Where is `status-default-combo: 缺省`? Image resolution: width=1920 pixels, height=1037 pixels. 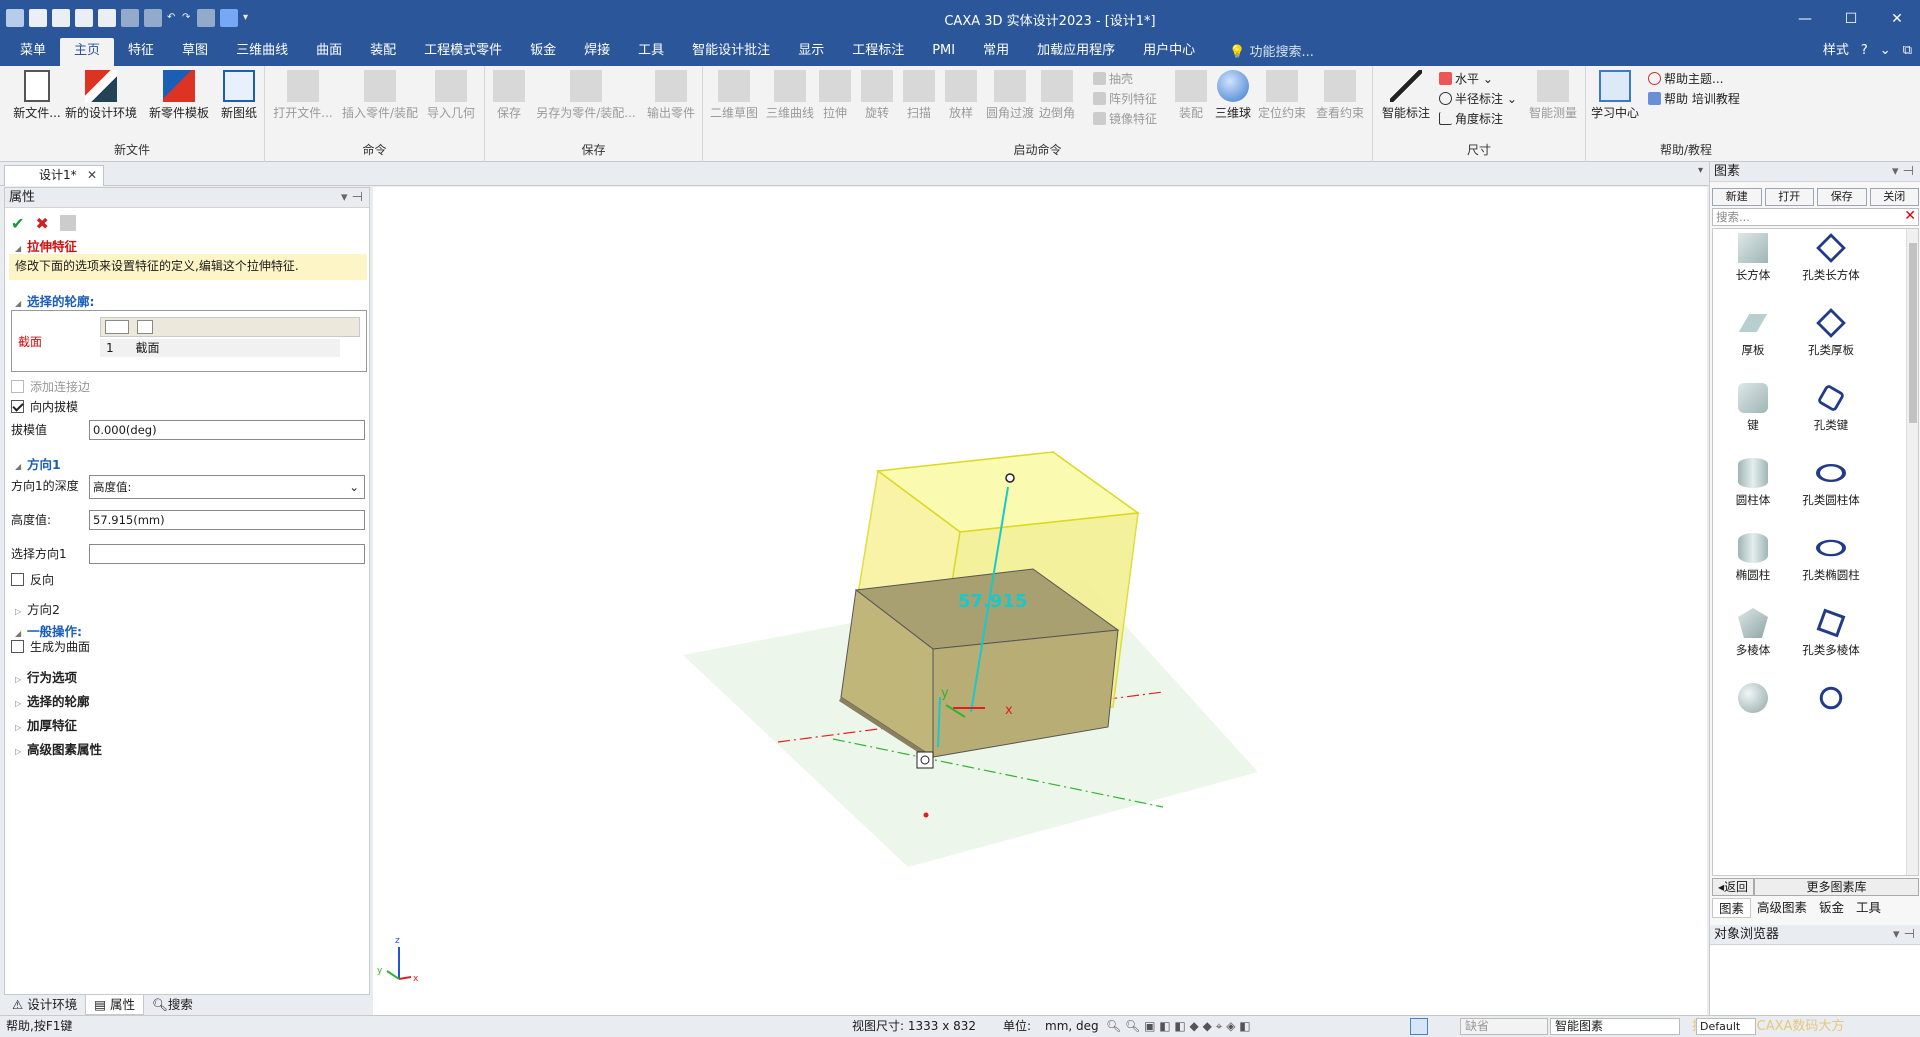 status-default-combo: 缺省 is located at coordinates (1504, 1026).